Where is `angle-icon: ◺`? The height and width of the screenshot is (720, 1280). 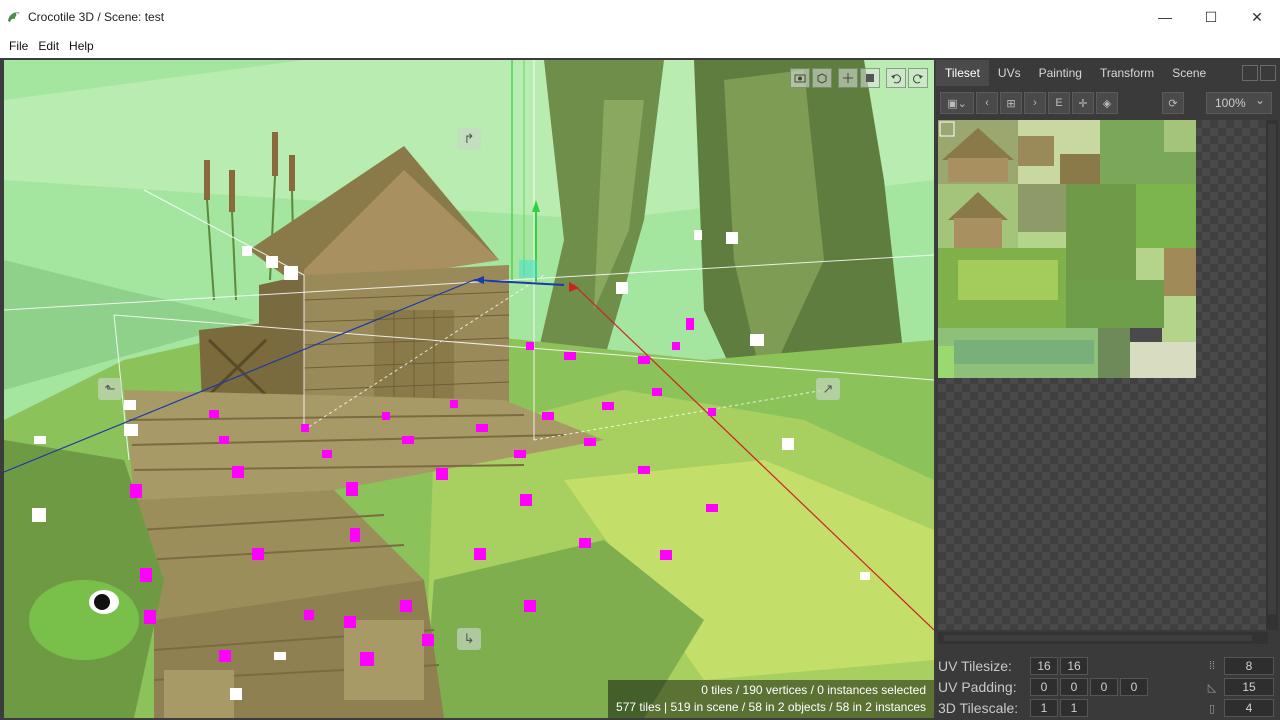
angle-icon: ◺ is located at coordinates (1212, 687).